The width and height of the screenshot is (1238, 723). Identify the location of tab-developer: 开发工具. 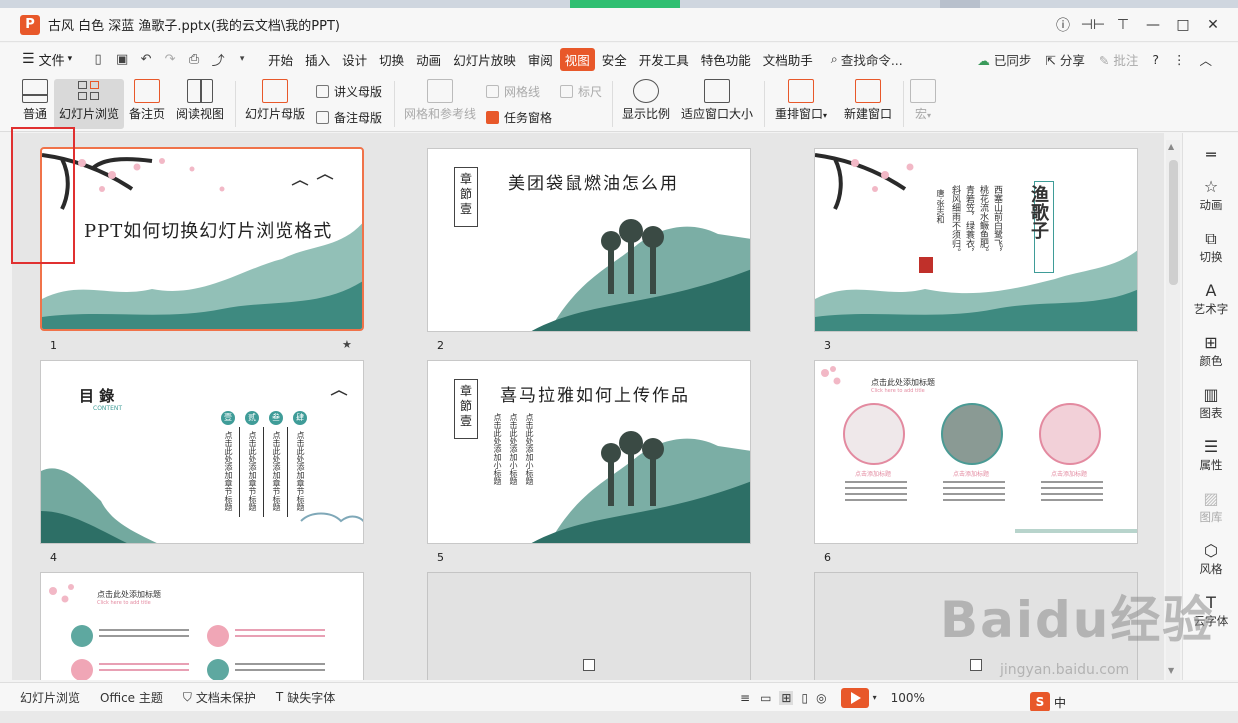
(664, 59).